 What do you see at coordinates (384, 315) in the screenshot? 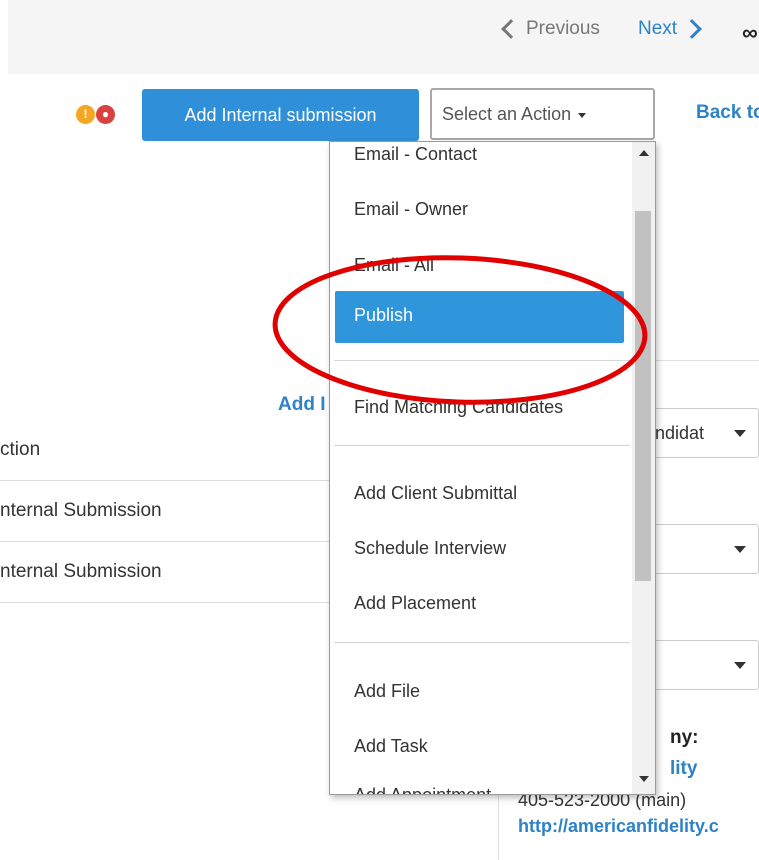
I see `menu-item-publish-label: Publish` at bounding box center [384, 315].